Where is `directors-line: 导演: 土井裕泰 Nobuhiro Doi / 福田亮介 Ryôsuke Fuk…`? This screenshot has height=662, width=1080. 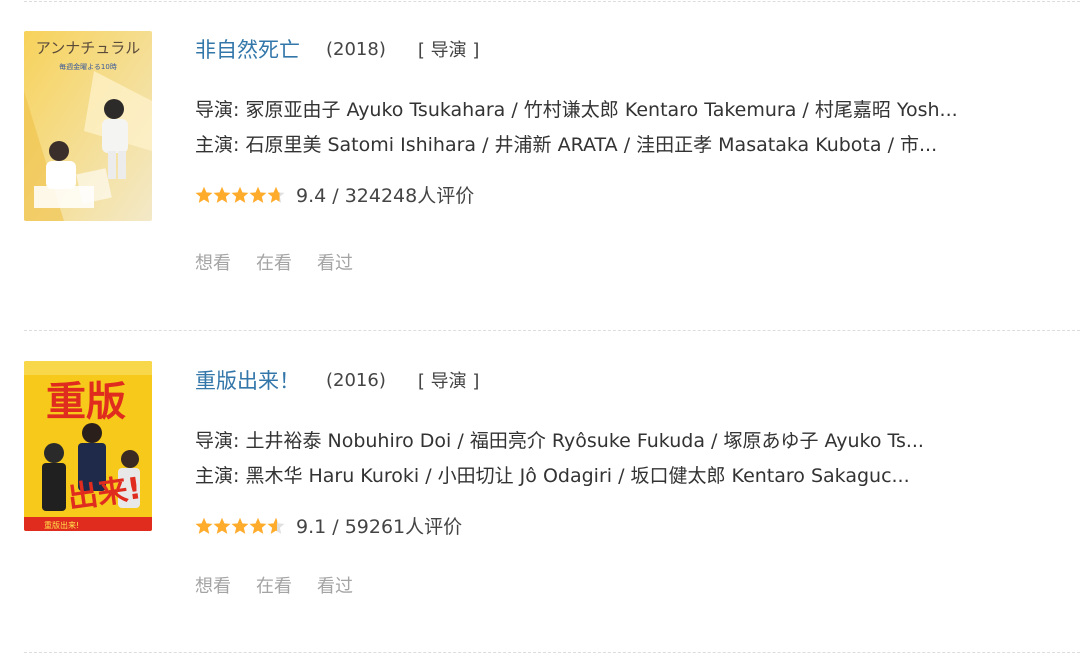 directors-line: 导演: 土井裕泰 Nobuhiro Doi / 福田亮介 Ryôsuke Fuk… is located at coordinates (559, 441).